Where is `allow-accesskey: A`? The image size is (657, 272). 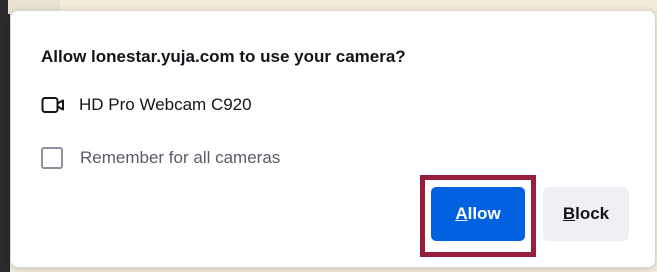
allow-accesskey: A is located at coordinates (461, 213).